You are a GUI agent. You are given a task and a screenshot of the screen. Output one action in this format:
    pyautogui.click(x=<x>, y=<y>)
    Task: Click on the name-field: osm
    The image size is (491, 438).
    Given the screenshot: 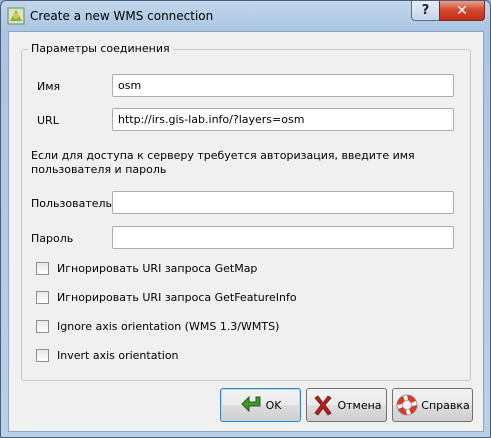 What is the action you would take?
    pyautogui.click(x=283, y=85)
    